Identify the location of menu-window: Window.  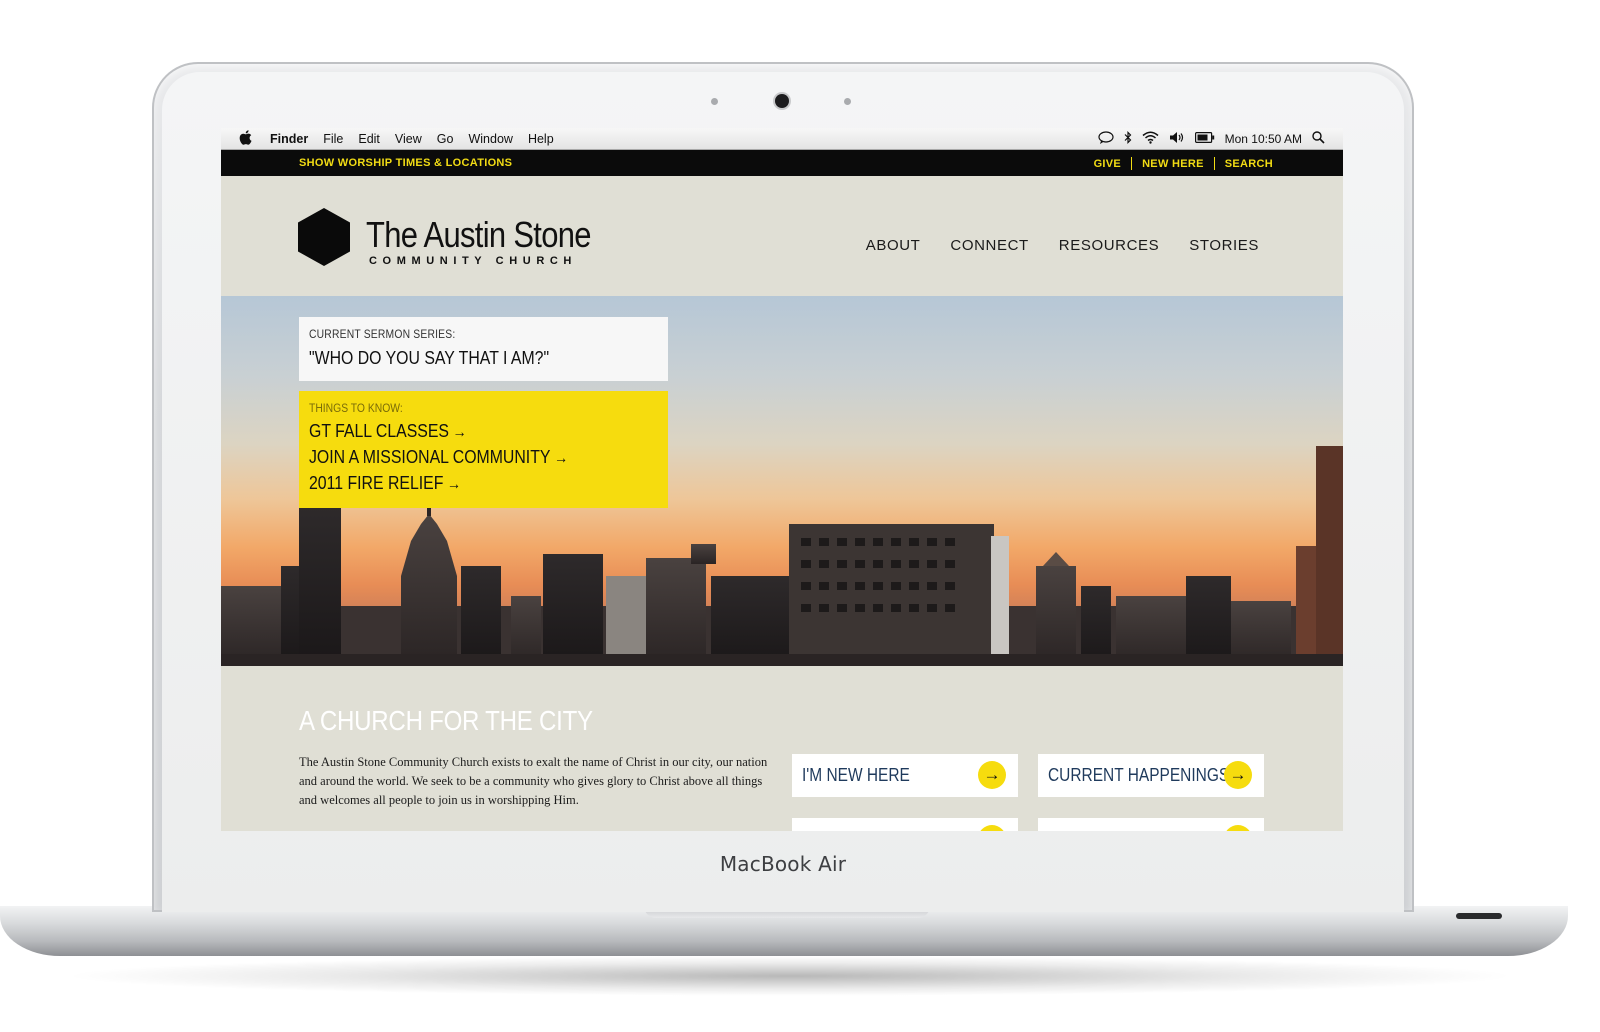
(490, 139).